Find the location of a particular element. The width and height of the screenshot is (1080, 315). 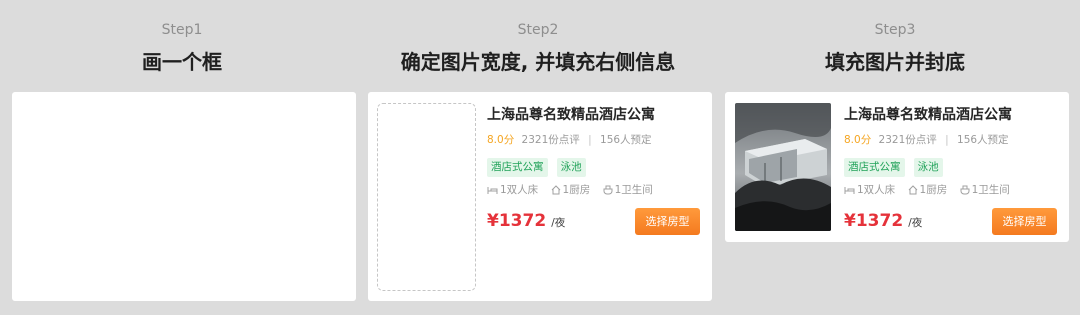

price-row-final: ¥1372 /夜 选择房型 is located at coordinates (950, 222).